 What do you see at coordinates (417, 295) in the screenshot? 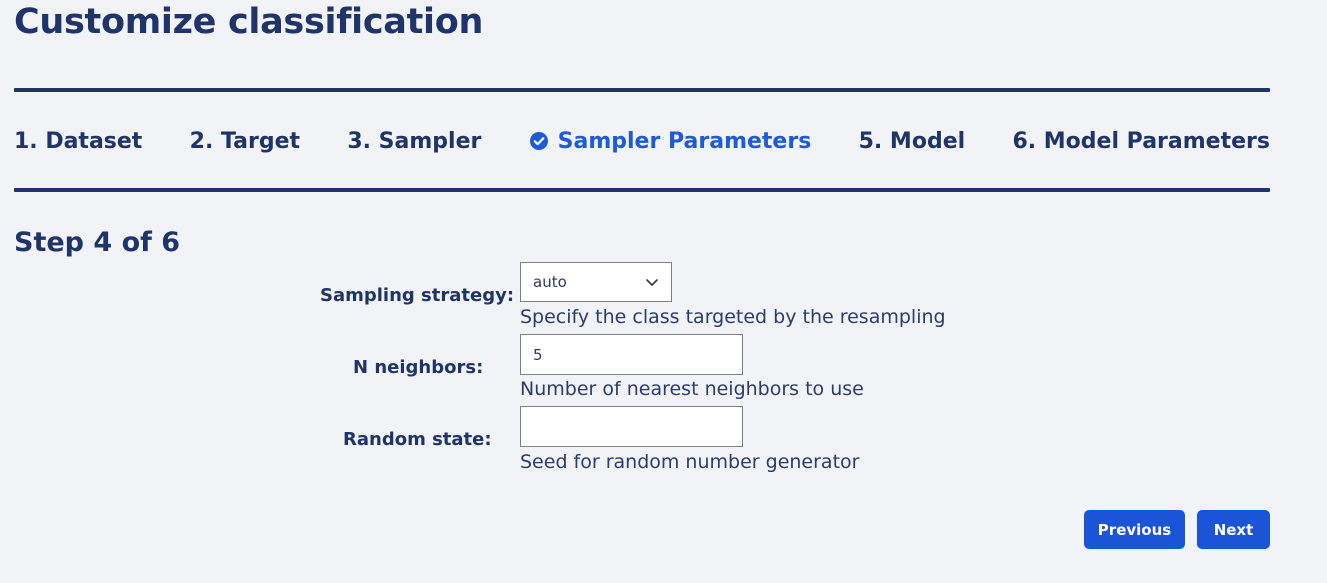
I see `sampling-strategy-label: Sampling strategy:` at bounding box center [417, 295].